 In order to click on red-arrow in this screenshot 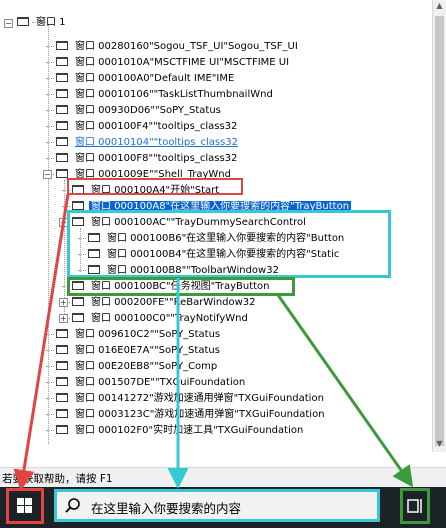, I will do `click(41, 342)`.